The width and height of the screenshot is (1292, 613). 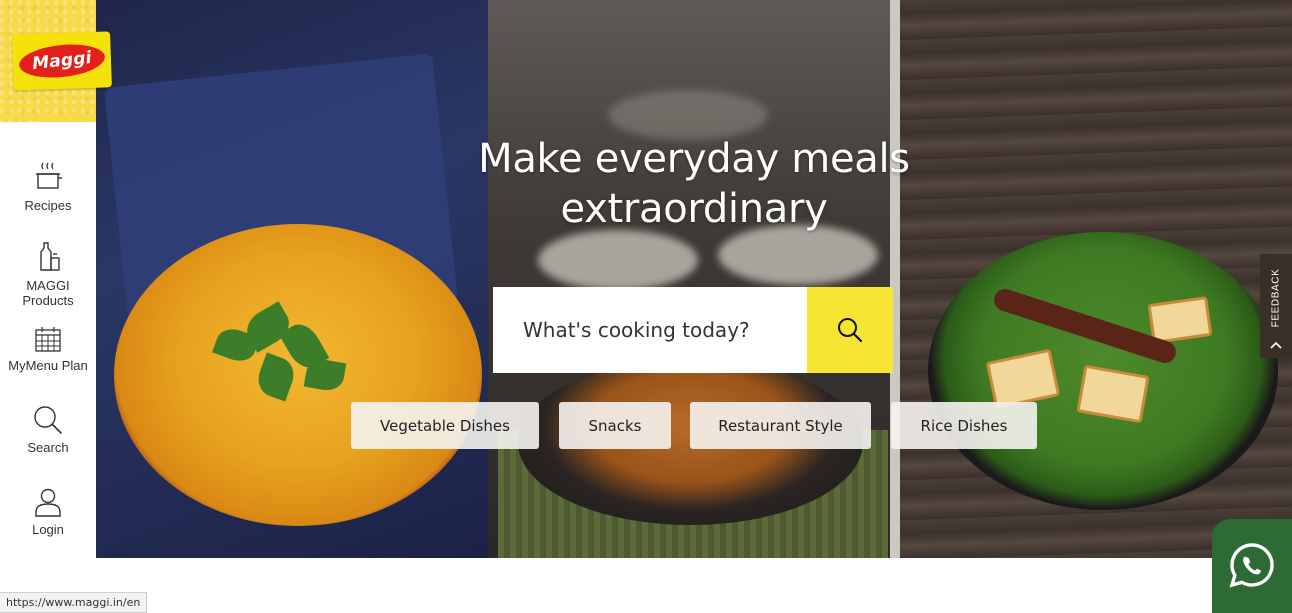 I want to click on sidebar-item-recipes: Recipes, so click(x=48, y=186).